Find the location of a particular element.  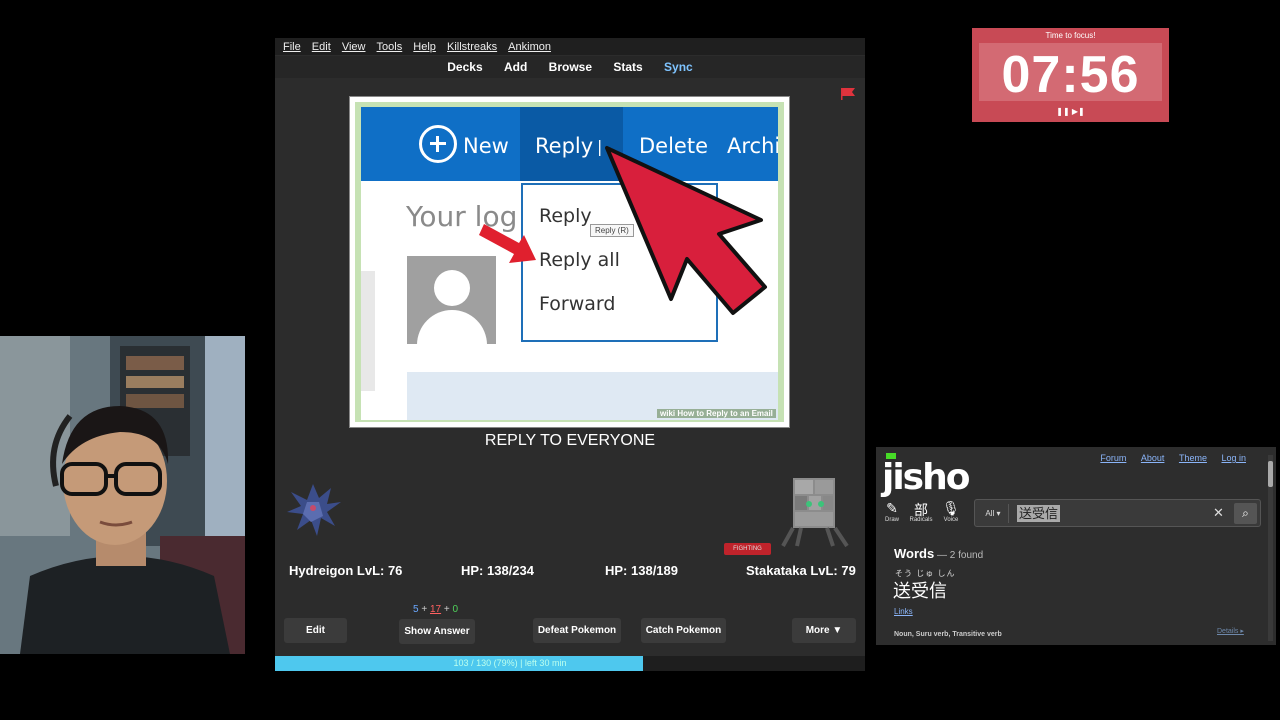

enemy-hp: HP: 138/189 is located at coordinates (641, 570).